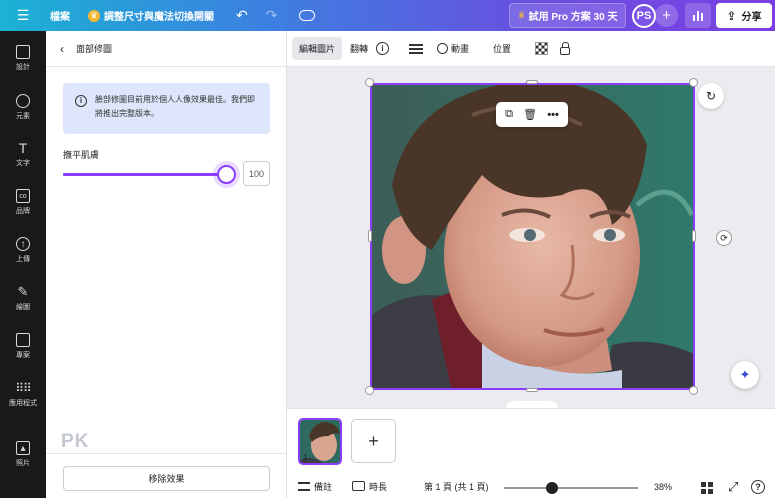 This screenshot has height=498, width=775. I want to click on redo-icon: ↷, so click(272, 15).